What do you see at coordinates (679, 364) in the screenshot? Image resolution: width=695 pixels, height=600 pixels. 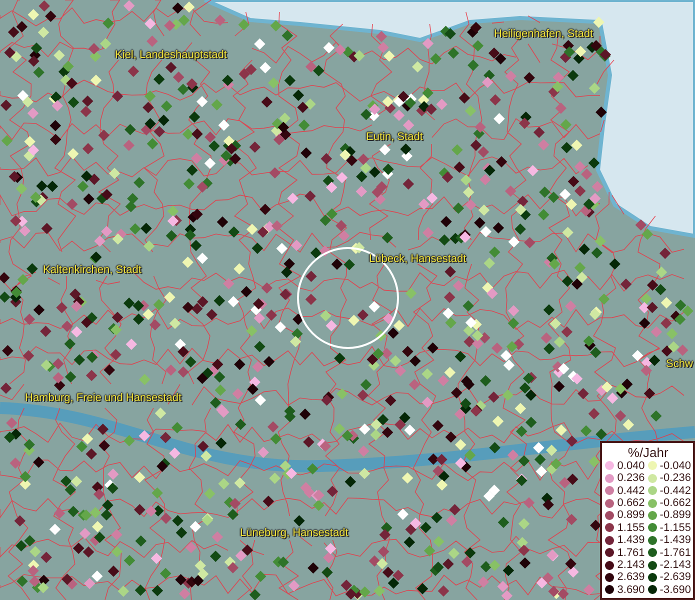 I see `place-label: Schw` at bounding box center [679, 364].